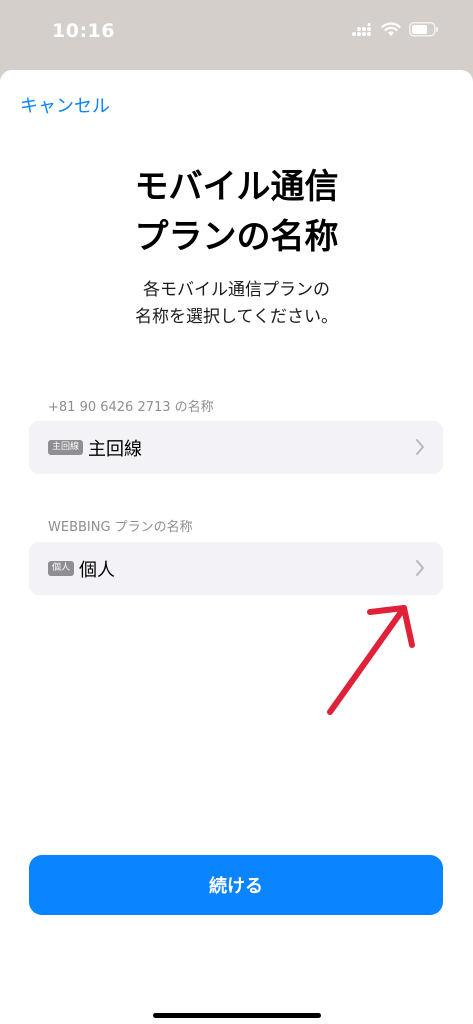 This screenshot has height=1024, width=473. I want to click on home-indicator, so click(237, 1015).